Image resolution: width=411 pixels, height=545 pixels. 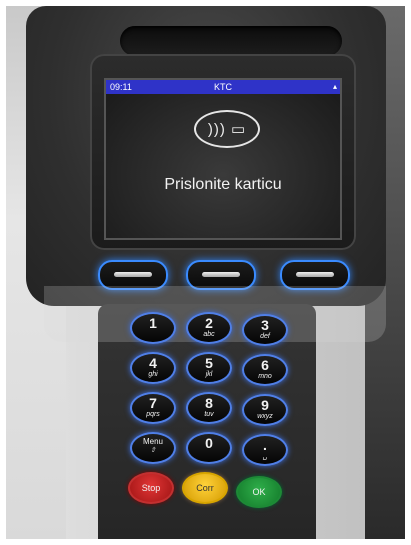 What do you see at coordinates (231, 41) in the screenshot?
I see `card-slot` at bounding box center [231, 41].